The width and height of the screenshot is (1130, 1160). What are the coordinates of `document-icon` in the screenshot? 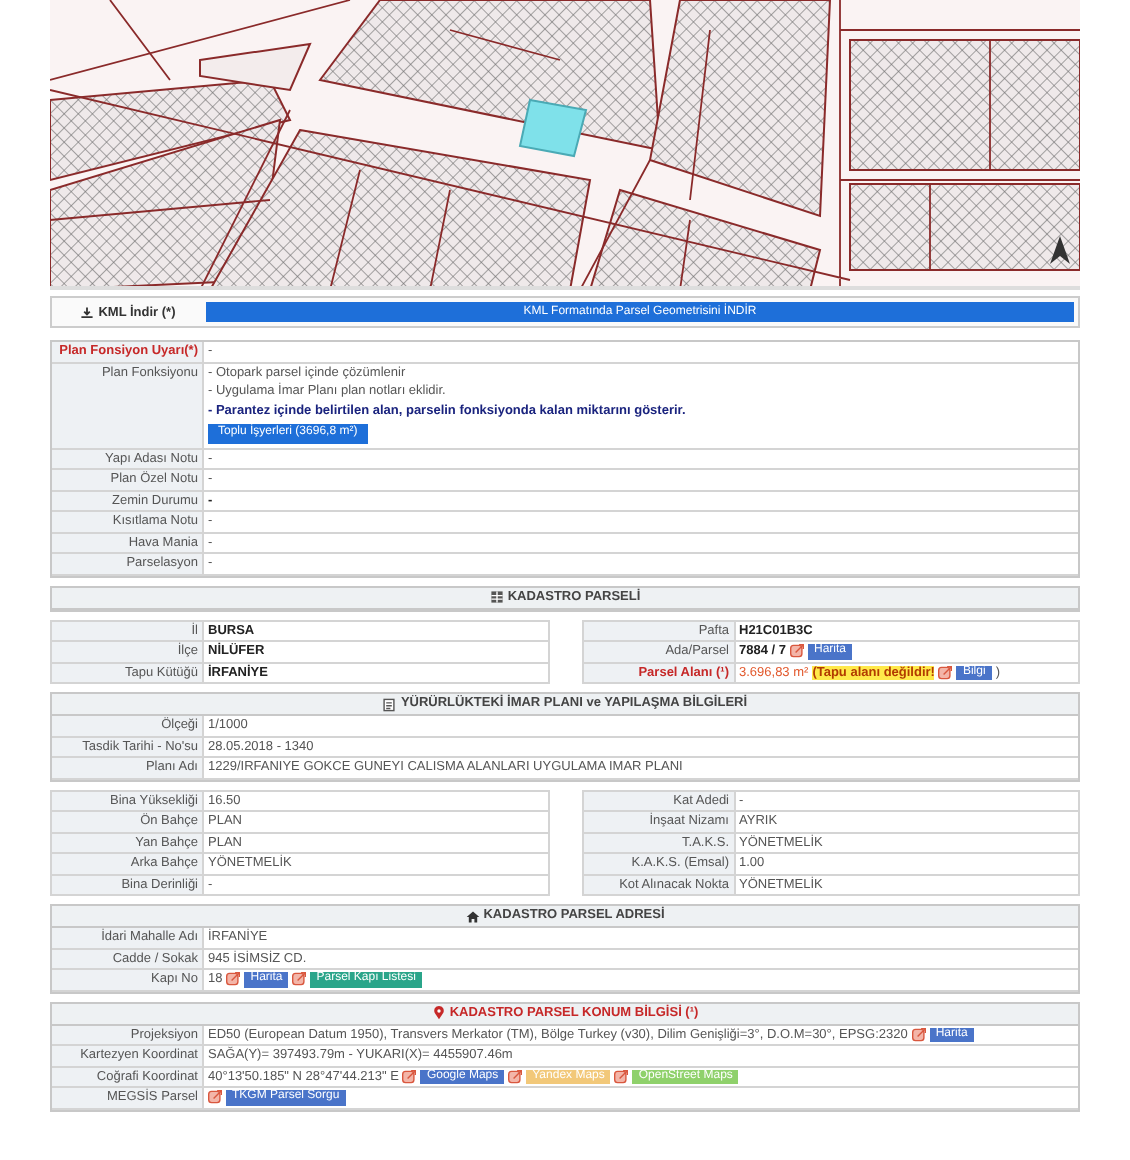 It's located at (389, 704).